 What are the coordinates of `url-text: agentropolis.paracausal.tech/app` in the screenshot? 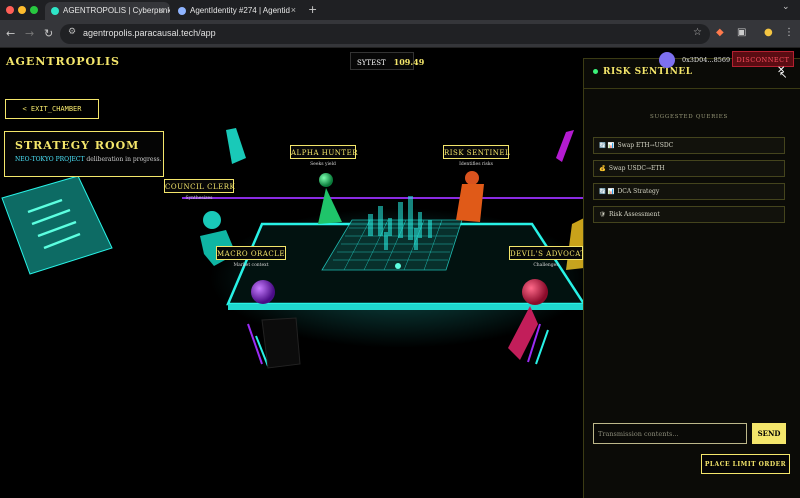 It's located at (149, 33).